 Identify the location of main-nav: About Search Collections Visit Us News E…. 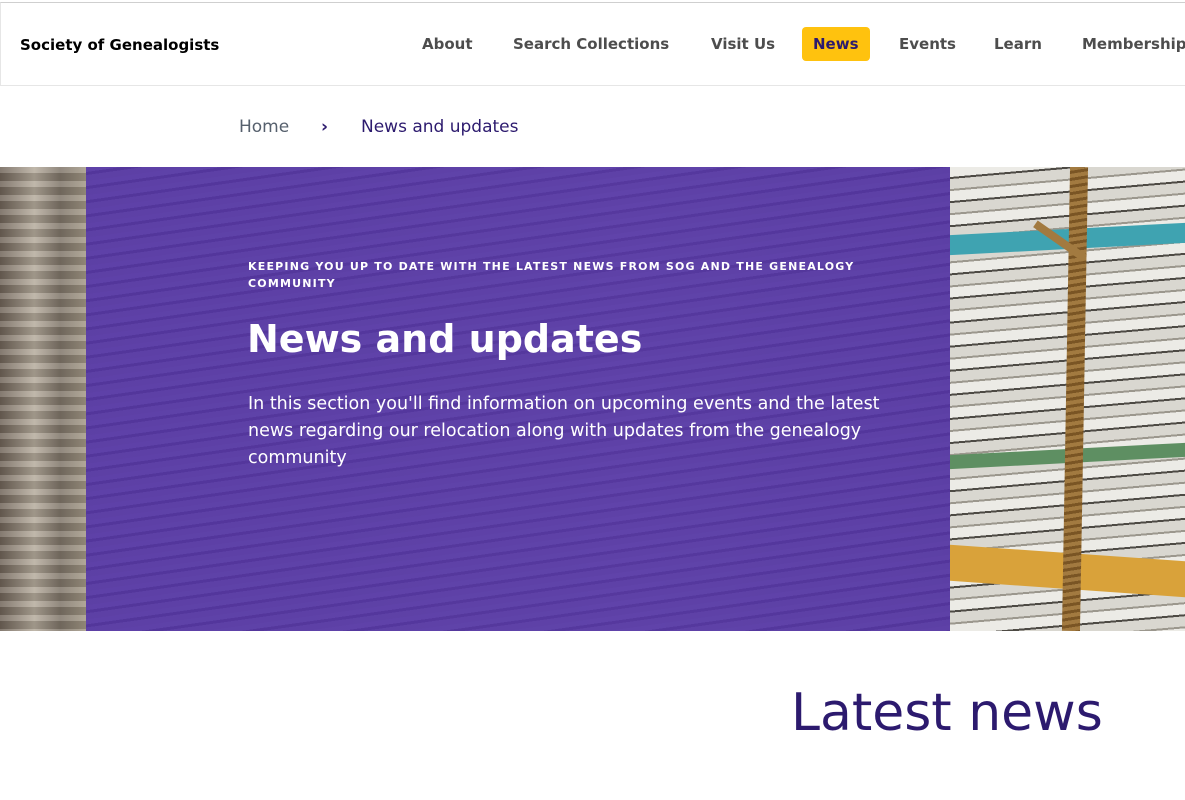
(593, 45).